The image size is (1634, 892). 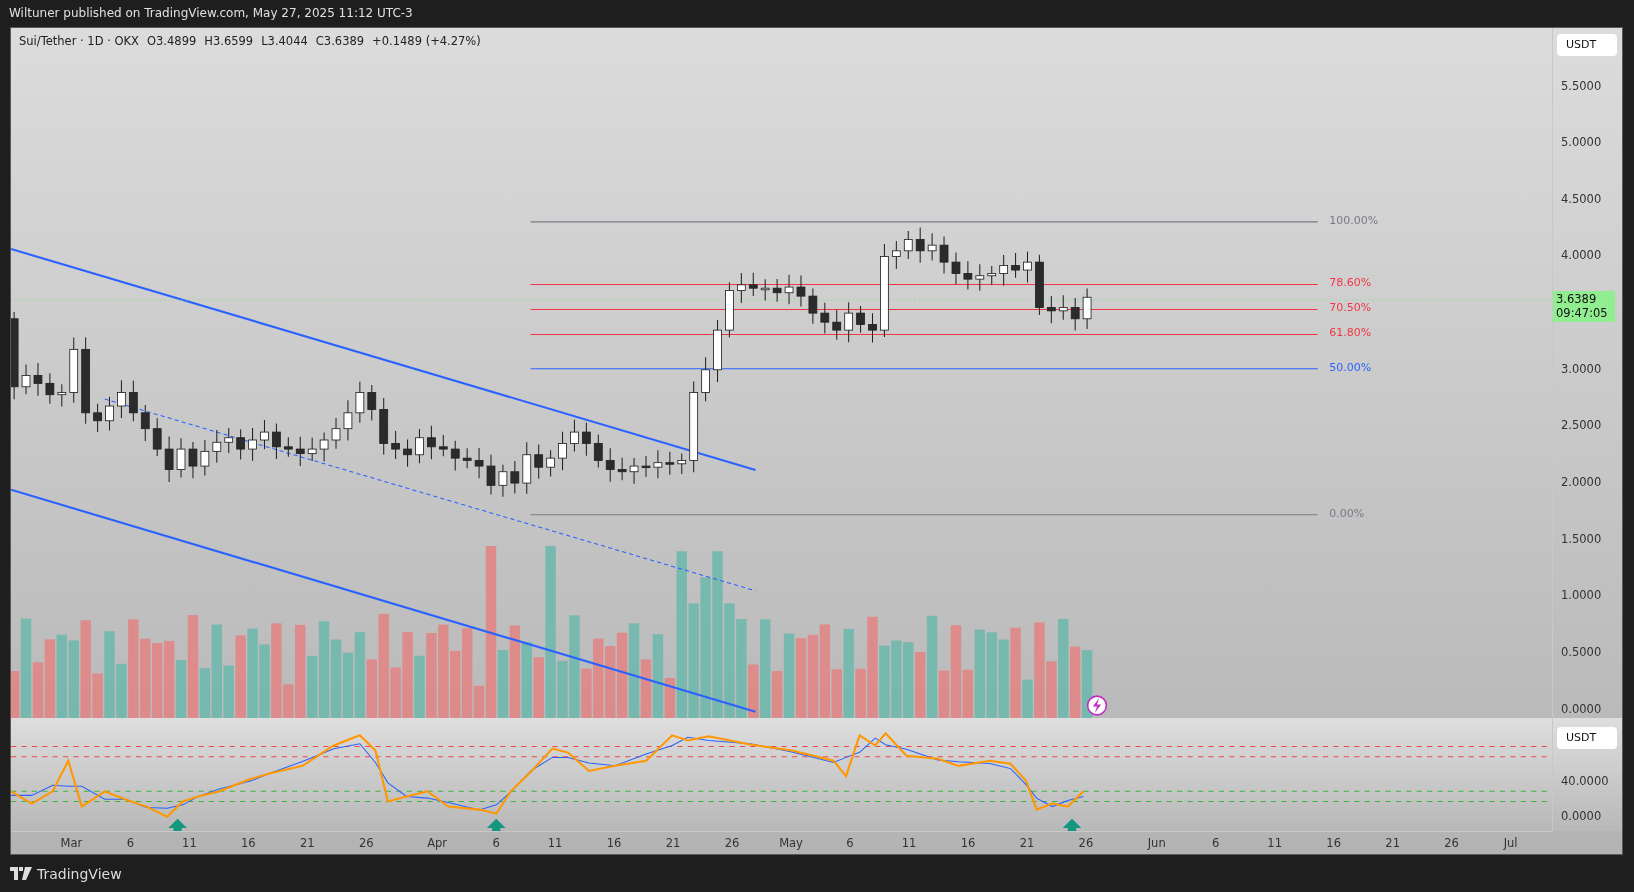 What do you see at coordinates (71, 843) in the screenshot?
I see `time-label: Mar` at bounding box center [71, 843].